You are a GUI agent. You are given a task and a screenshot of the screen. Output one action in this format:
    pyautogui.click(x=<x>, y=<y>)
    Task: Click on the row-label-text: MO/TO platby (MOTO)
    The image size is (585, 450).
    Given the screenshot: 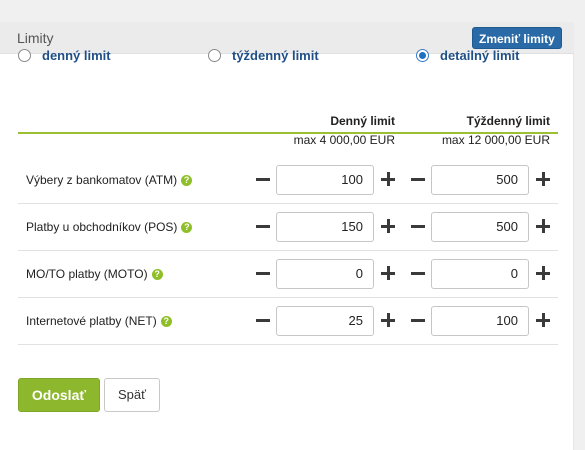 What is the action you would take?
    pyautogui.click(x=87, y=274)
    